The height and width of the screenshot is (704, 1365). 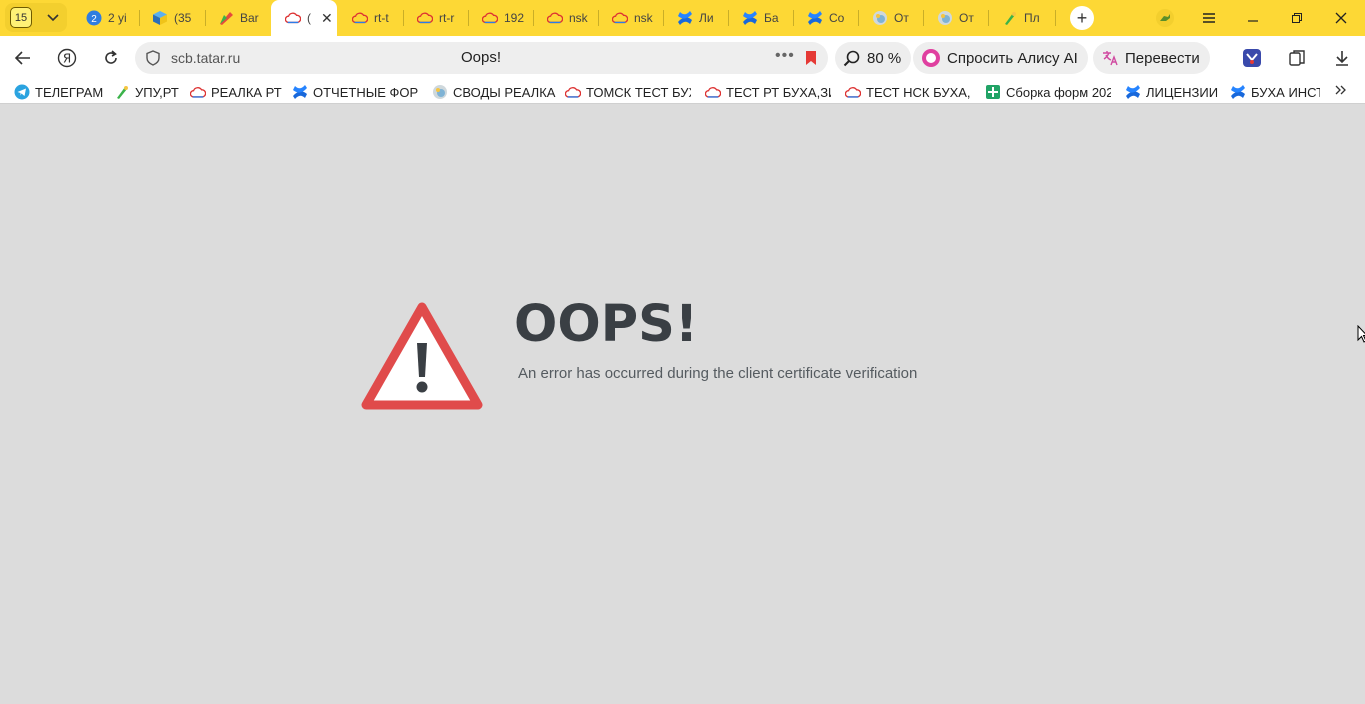 What do you see at coordinates (236, 92) in the screenshot?
I see `bookmark-item: РЕАЛКА РТ` at bounding box center [236, 92].